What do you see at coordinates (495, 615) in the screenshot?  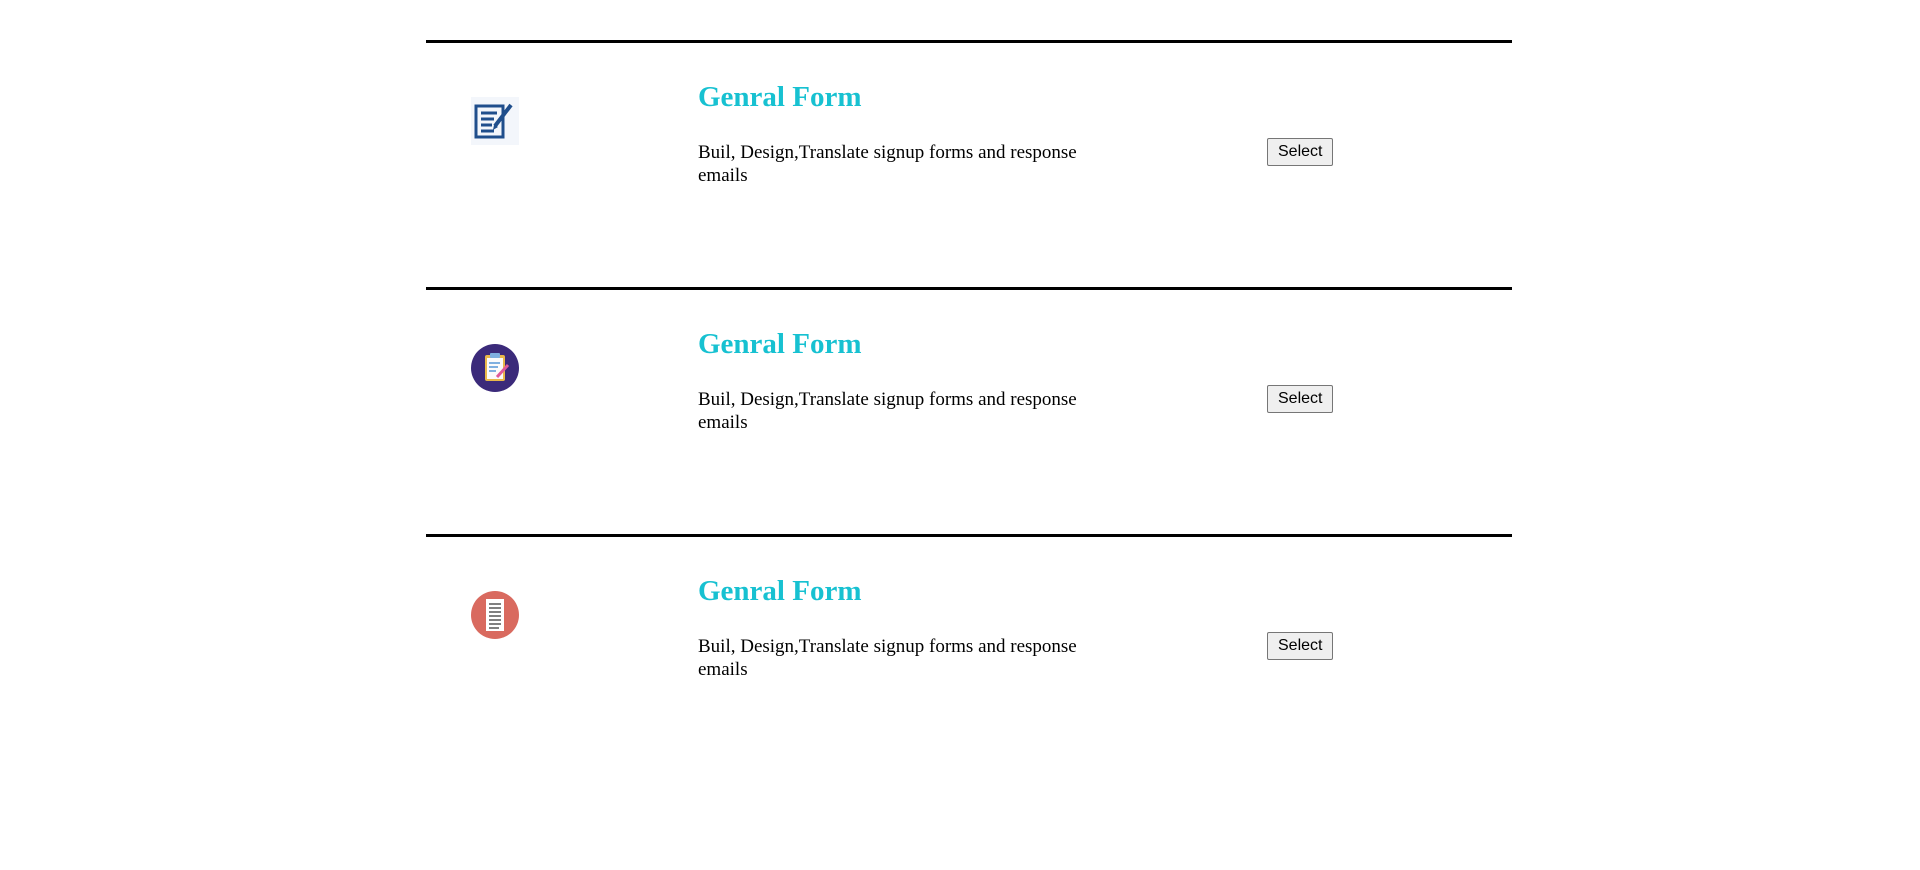 I see `document-icon` at bounding box center [495, 615].